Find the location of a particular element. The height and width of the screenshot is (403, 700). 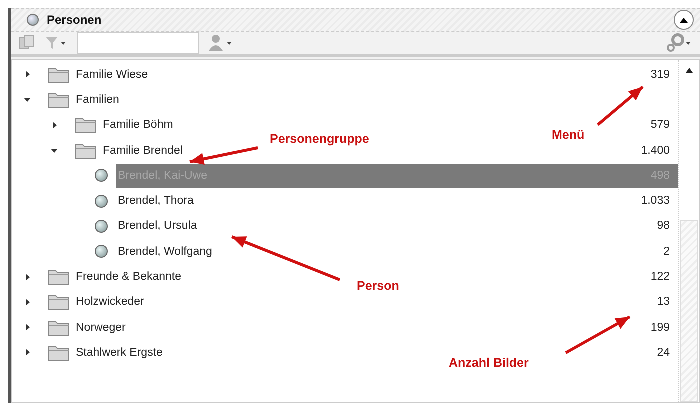

up-arrow-icon is located at coordinates (684, 20).